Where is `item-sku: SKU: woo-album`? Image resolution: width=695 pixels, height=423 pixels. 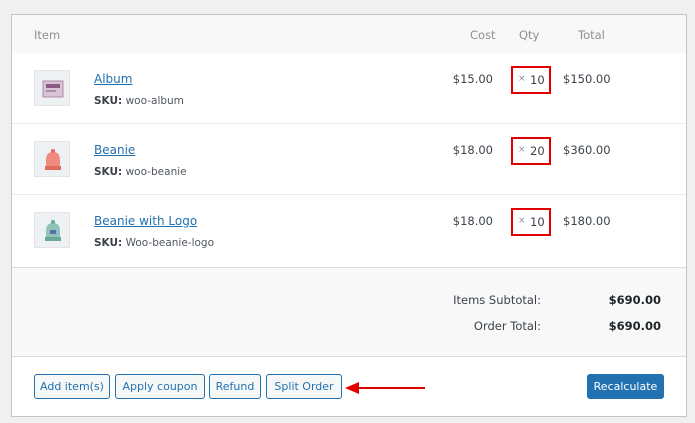 item-sku: SKU: woo-album is located at coordinates (139, 101).